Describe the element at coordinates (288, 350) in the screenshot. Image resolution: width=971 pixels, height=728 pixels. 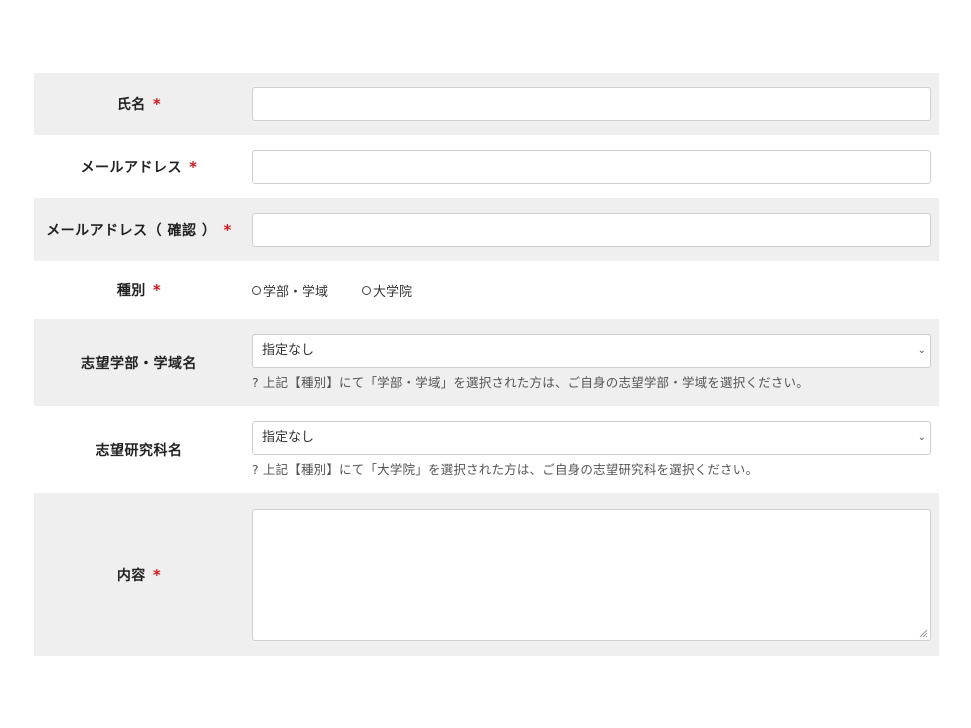
I see `faculty-select-value: 指定なし` at that location.